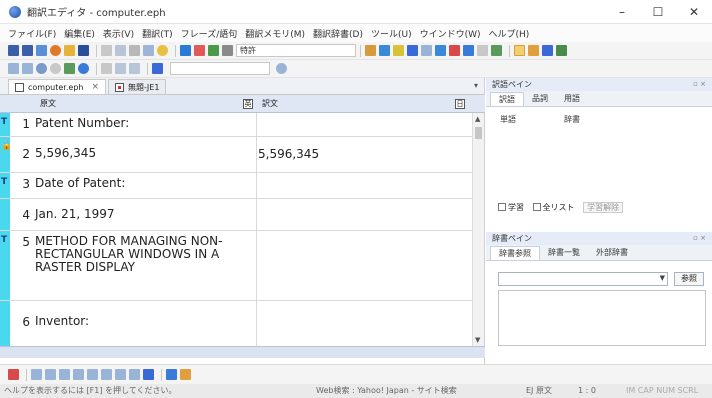 This screenshot has width=712, height=398. What do you see at coordinates (391, 33) in the screenshot?
I see `menu-tools: ツール(U)` at bounding box center [391, 33].